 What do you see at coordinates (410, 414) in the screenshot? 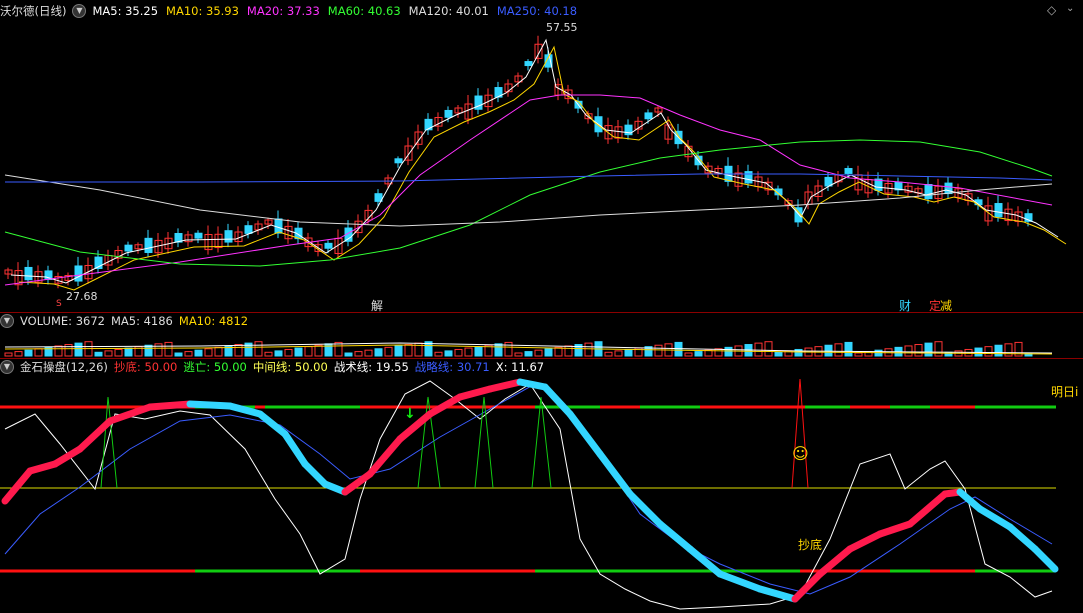
I see `down-arrow-icon: ↓` at bounding box center [410, 414].